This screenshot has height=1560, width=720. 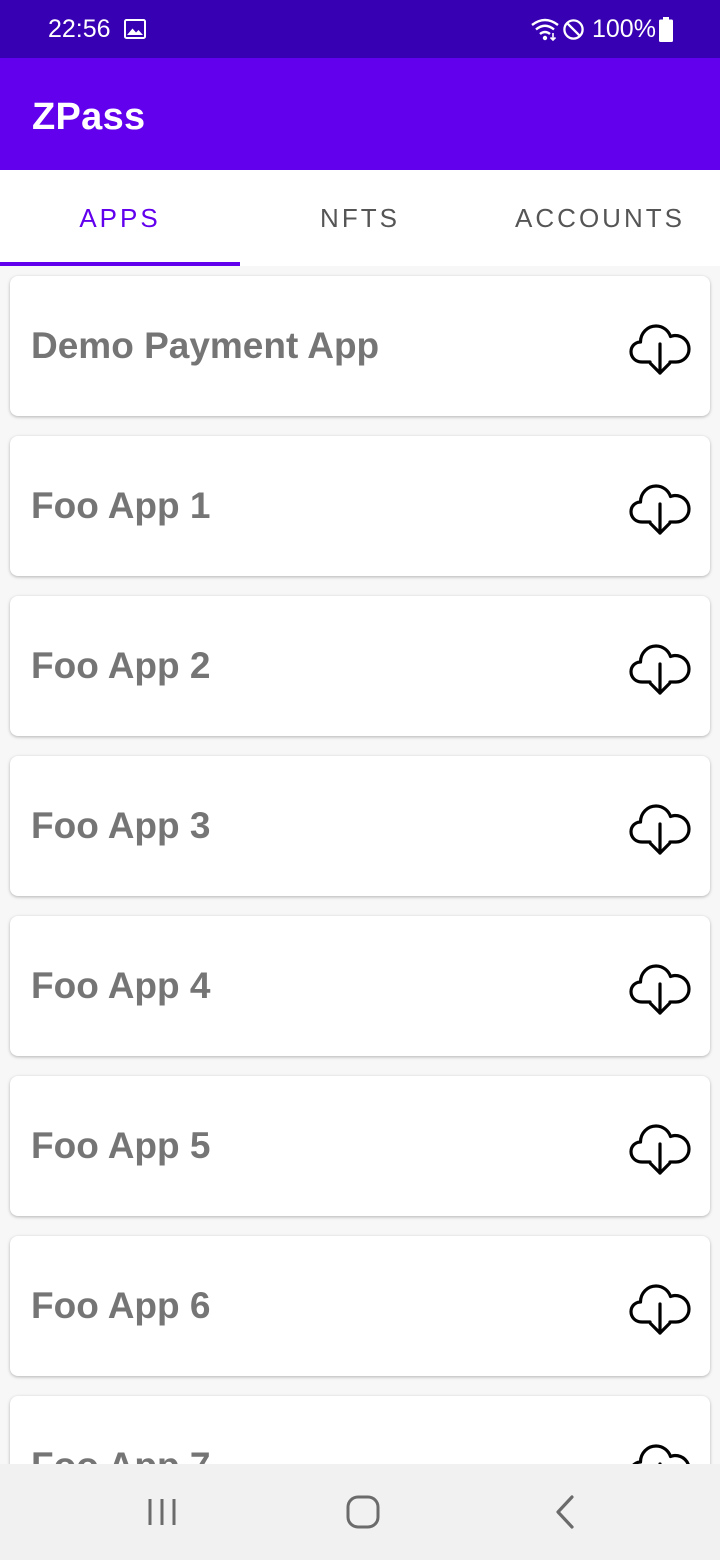 I want to click on app-name: Foo App 5, so click(x=121, y=1145).